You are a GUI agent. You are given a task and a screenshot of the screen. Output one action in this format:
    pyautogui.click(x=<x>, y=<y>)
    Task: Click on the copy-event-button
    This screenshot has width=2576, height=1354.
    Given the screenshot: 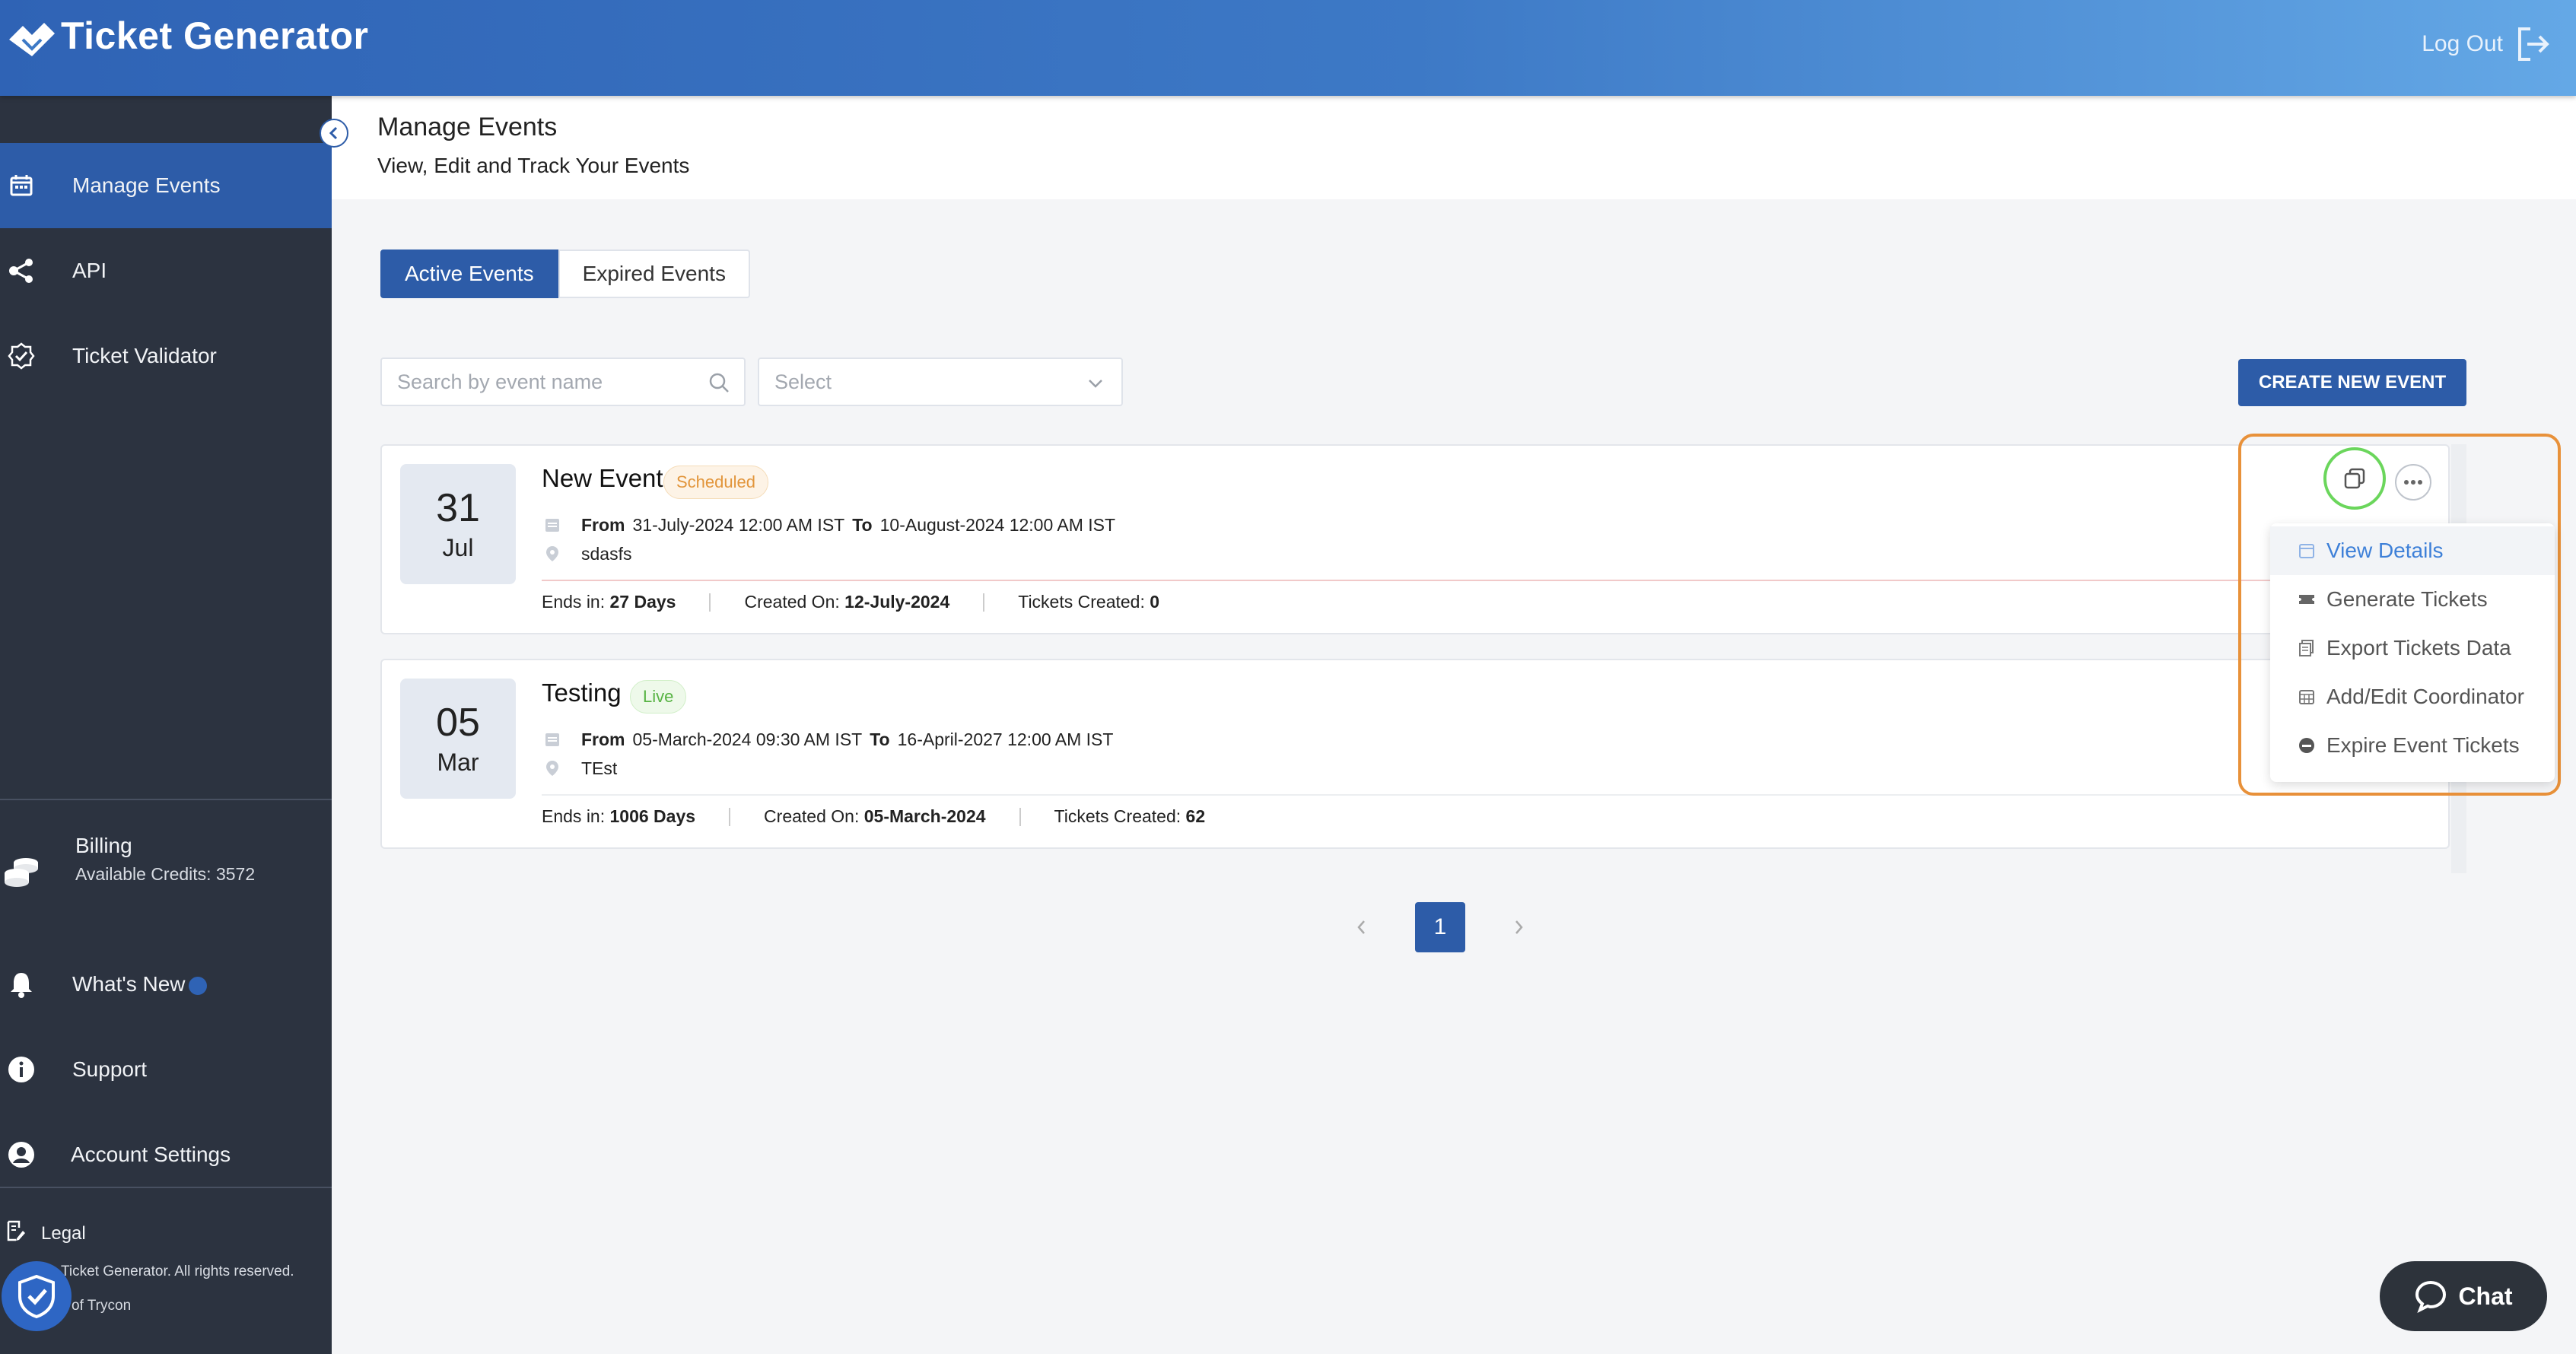 What is the action you would take?
    pyautogui.click(x=2354, y=478)
    